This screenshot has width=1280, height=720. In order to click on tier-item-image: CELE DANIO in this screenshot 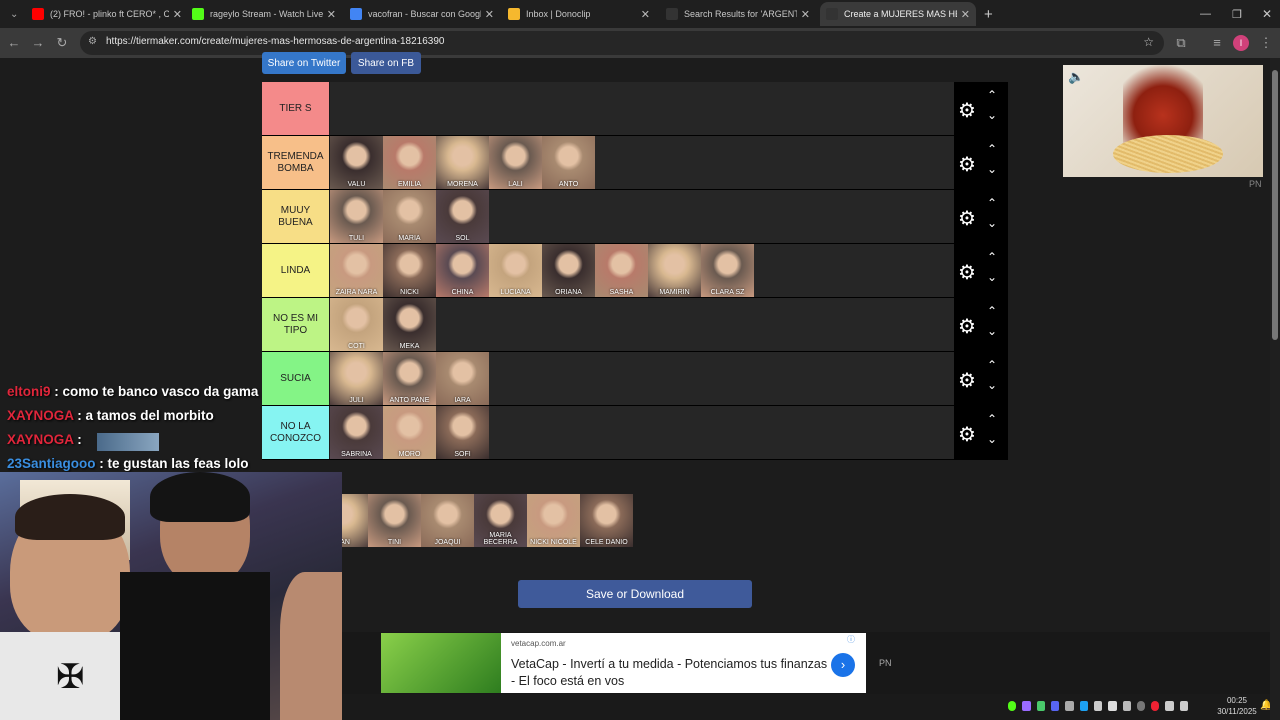, I will do `click(606, 520)`.